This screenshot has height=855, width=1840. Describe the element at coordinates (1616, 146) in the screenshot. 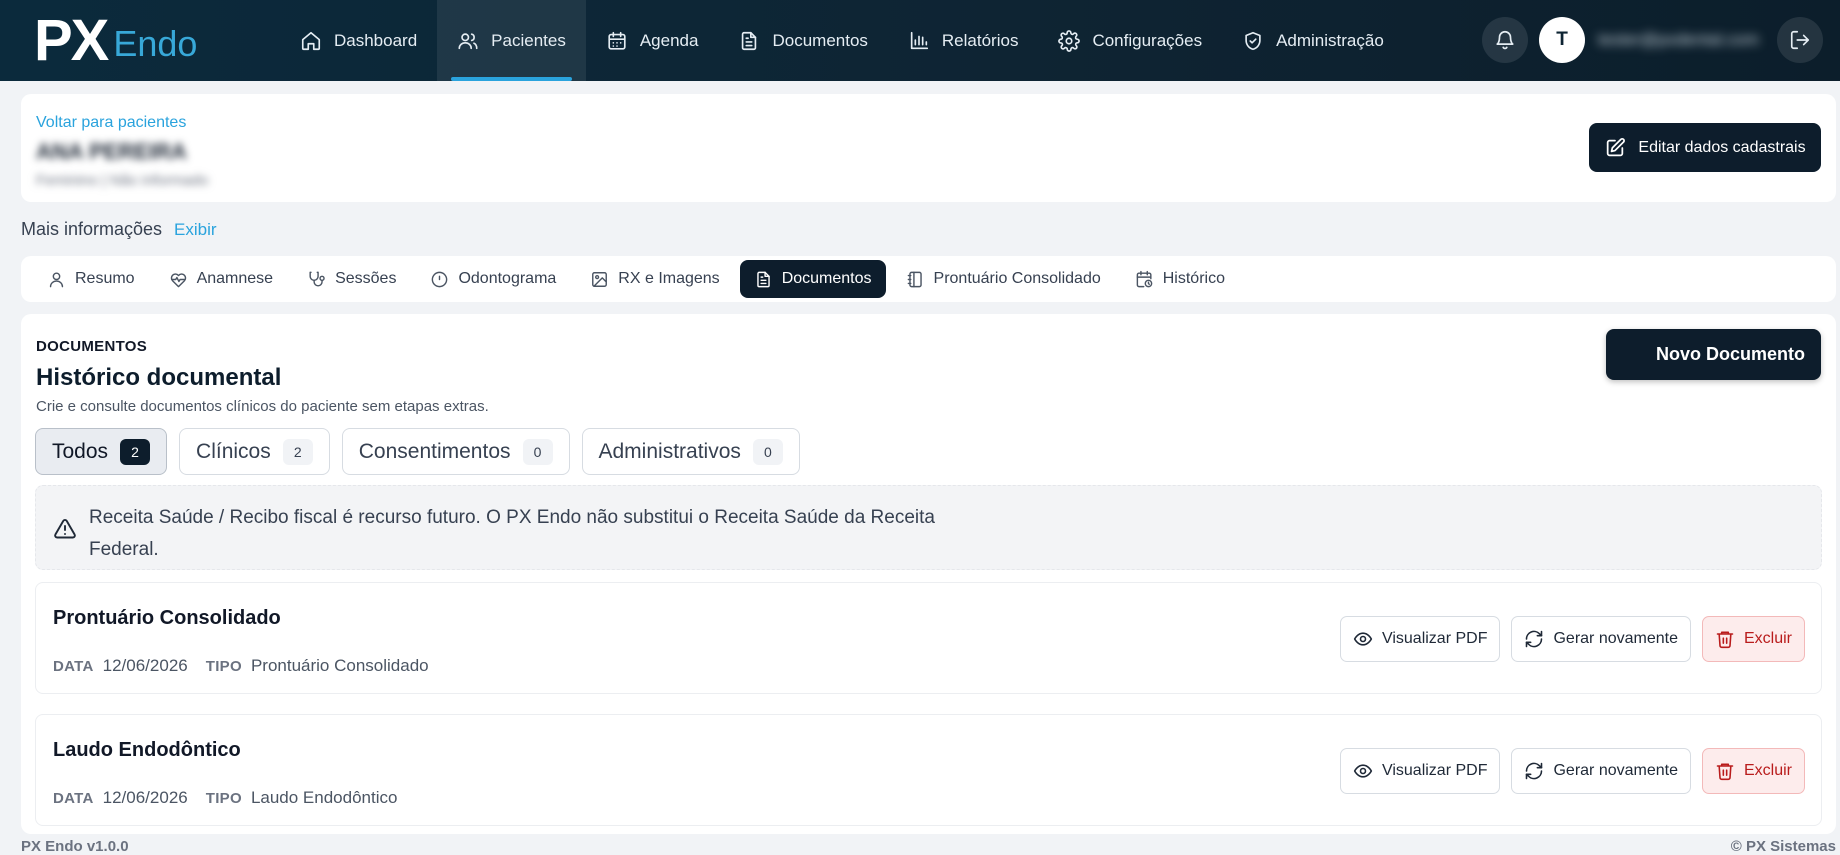

I see `edit-icon` at that location.